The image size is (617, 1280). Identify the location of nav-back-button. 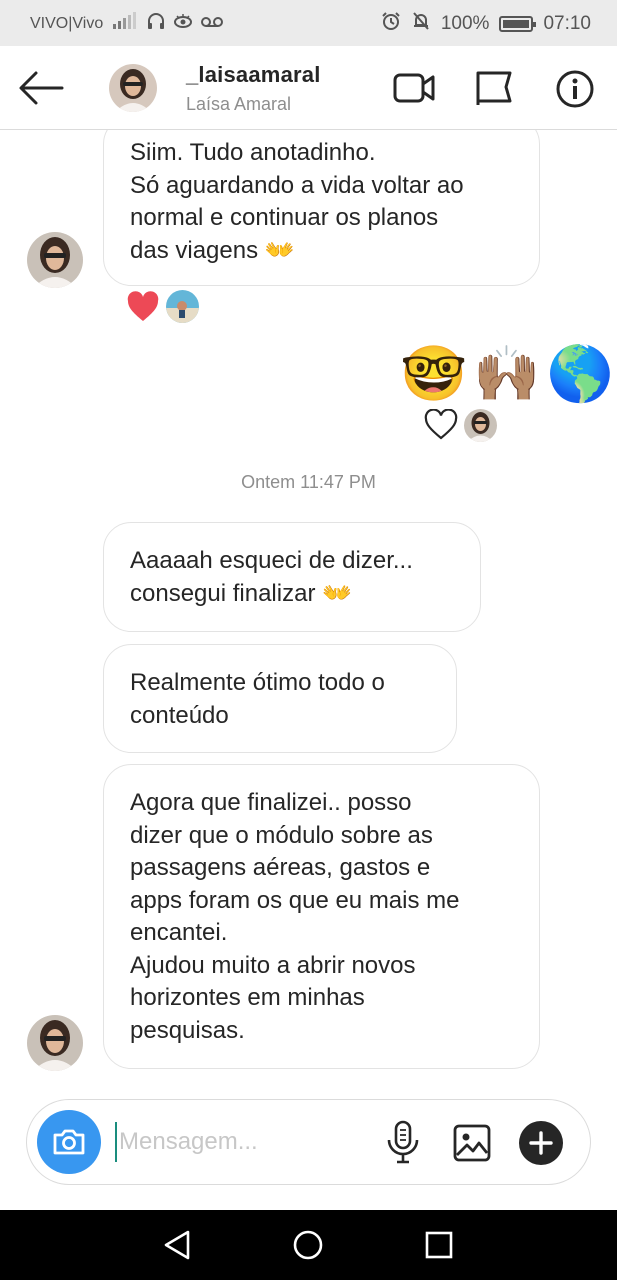
(177, 1245).